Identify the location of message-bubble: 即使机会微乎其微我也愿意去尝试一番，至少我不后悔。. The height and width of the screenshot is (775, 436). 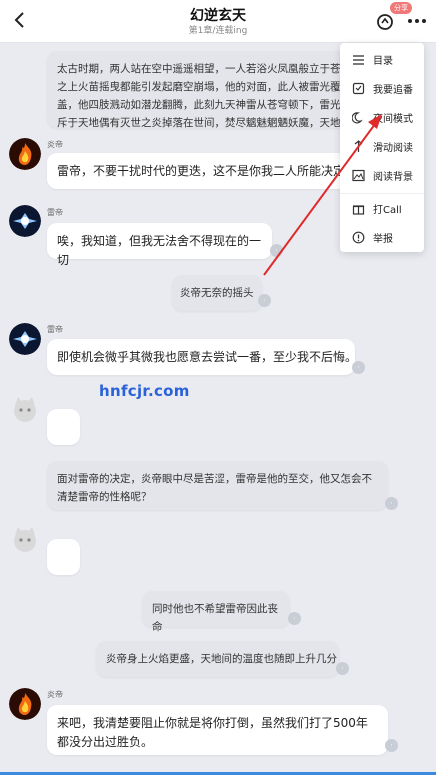
(201, 357).